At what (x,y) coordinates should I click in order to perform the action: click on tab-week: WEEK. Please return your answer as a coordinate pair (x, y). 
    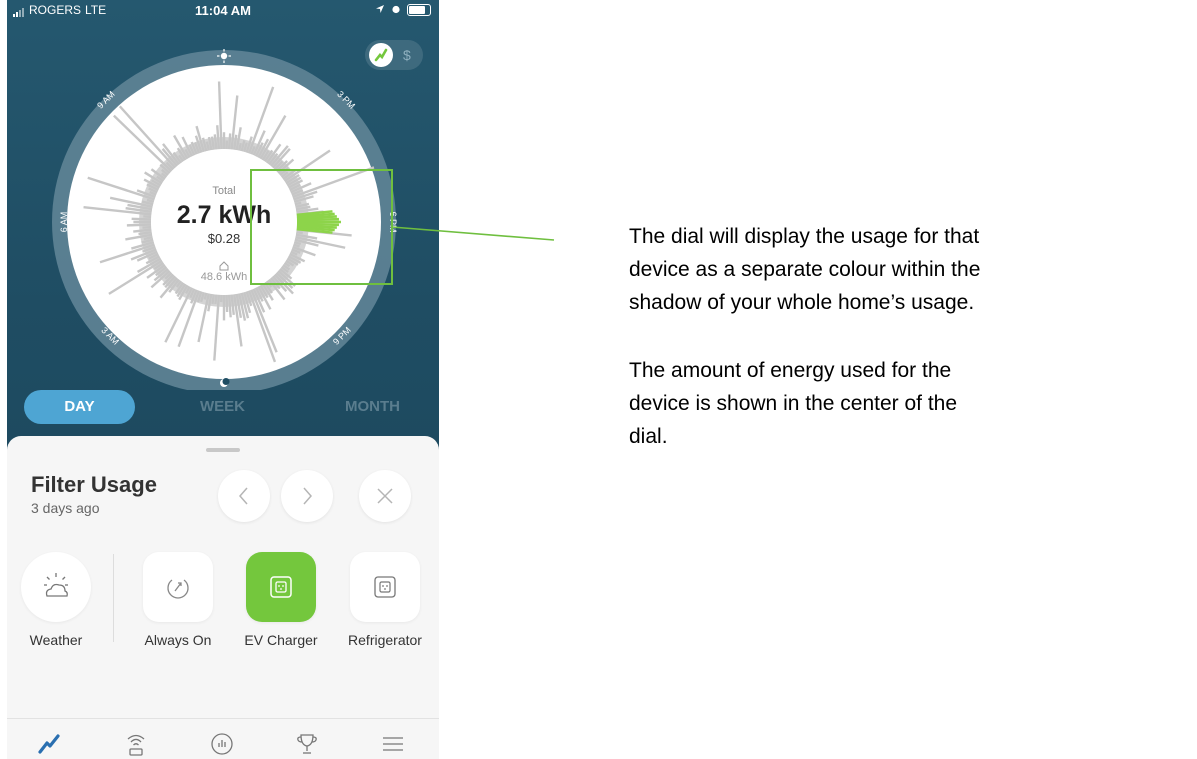
    Looking at the image, I should click on (222, 407).